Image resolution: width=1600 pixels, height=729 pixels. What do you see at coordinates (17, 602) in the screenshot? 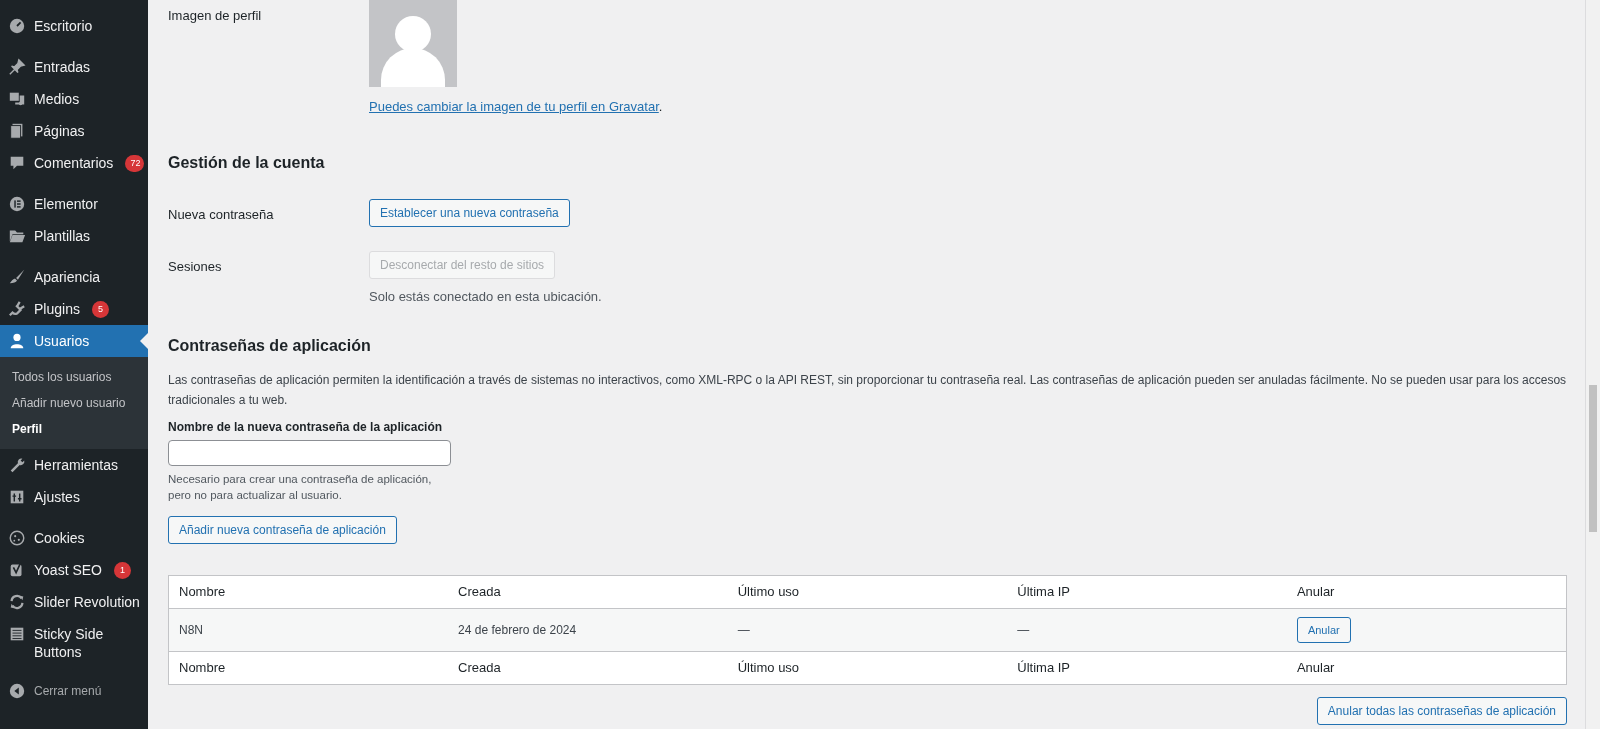
I see `refresh-icon` at bounding box center [17, 602].